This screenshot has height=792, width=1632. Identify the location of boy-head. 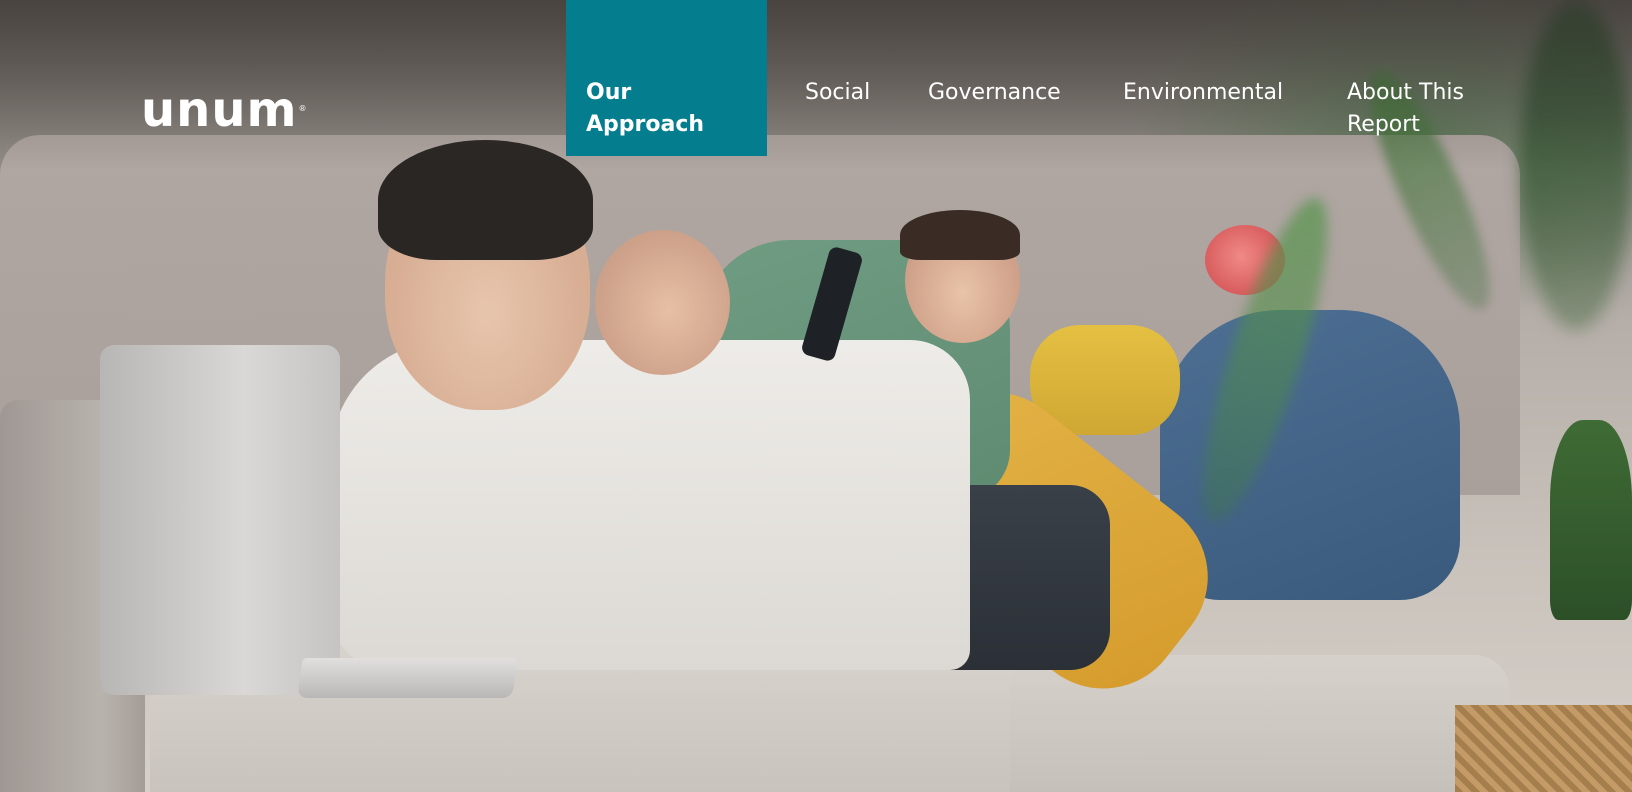
(662, 302).